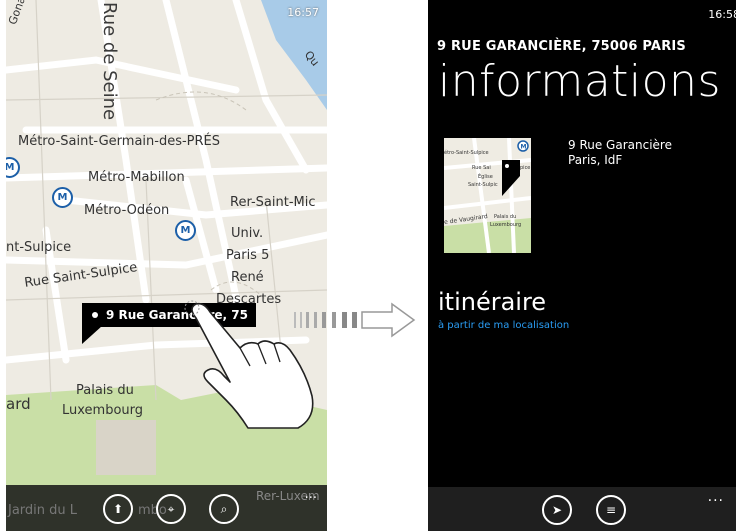 The width and height of the screenshot is (736, 531). I want to click on thumb-label-eglise: Église, so click(485, 177).